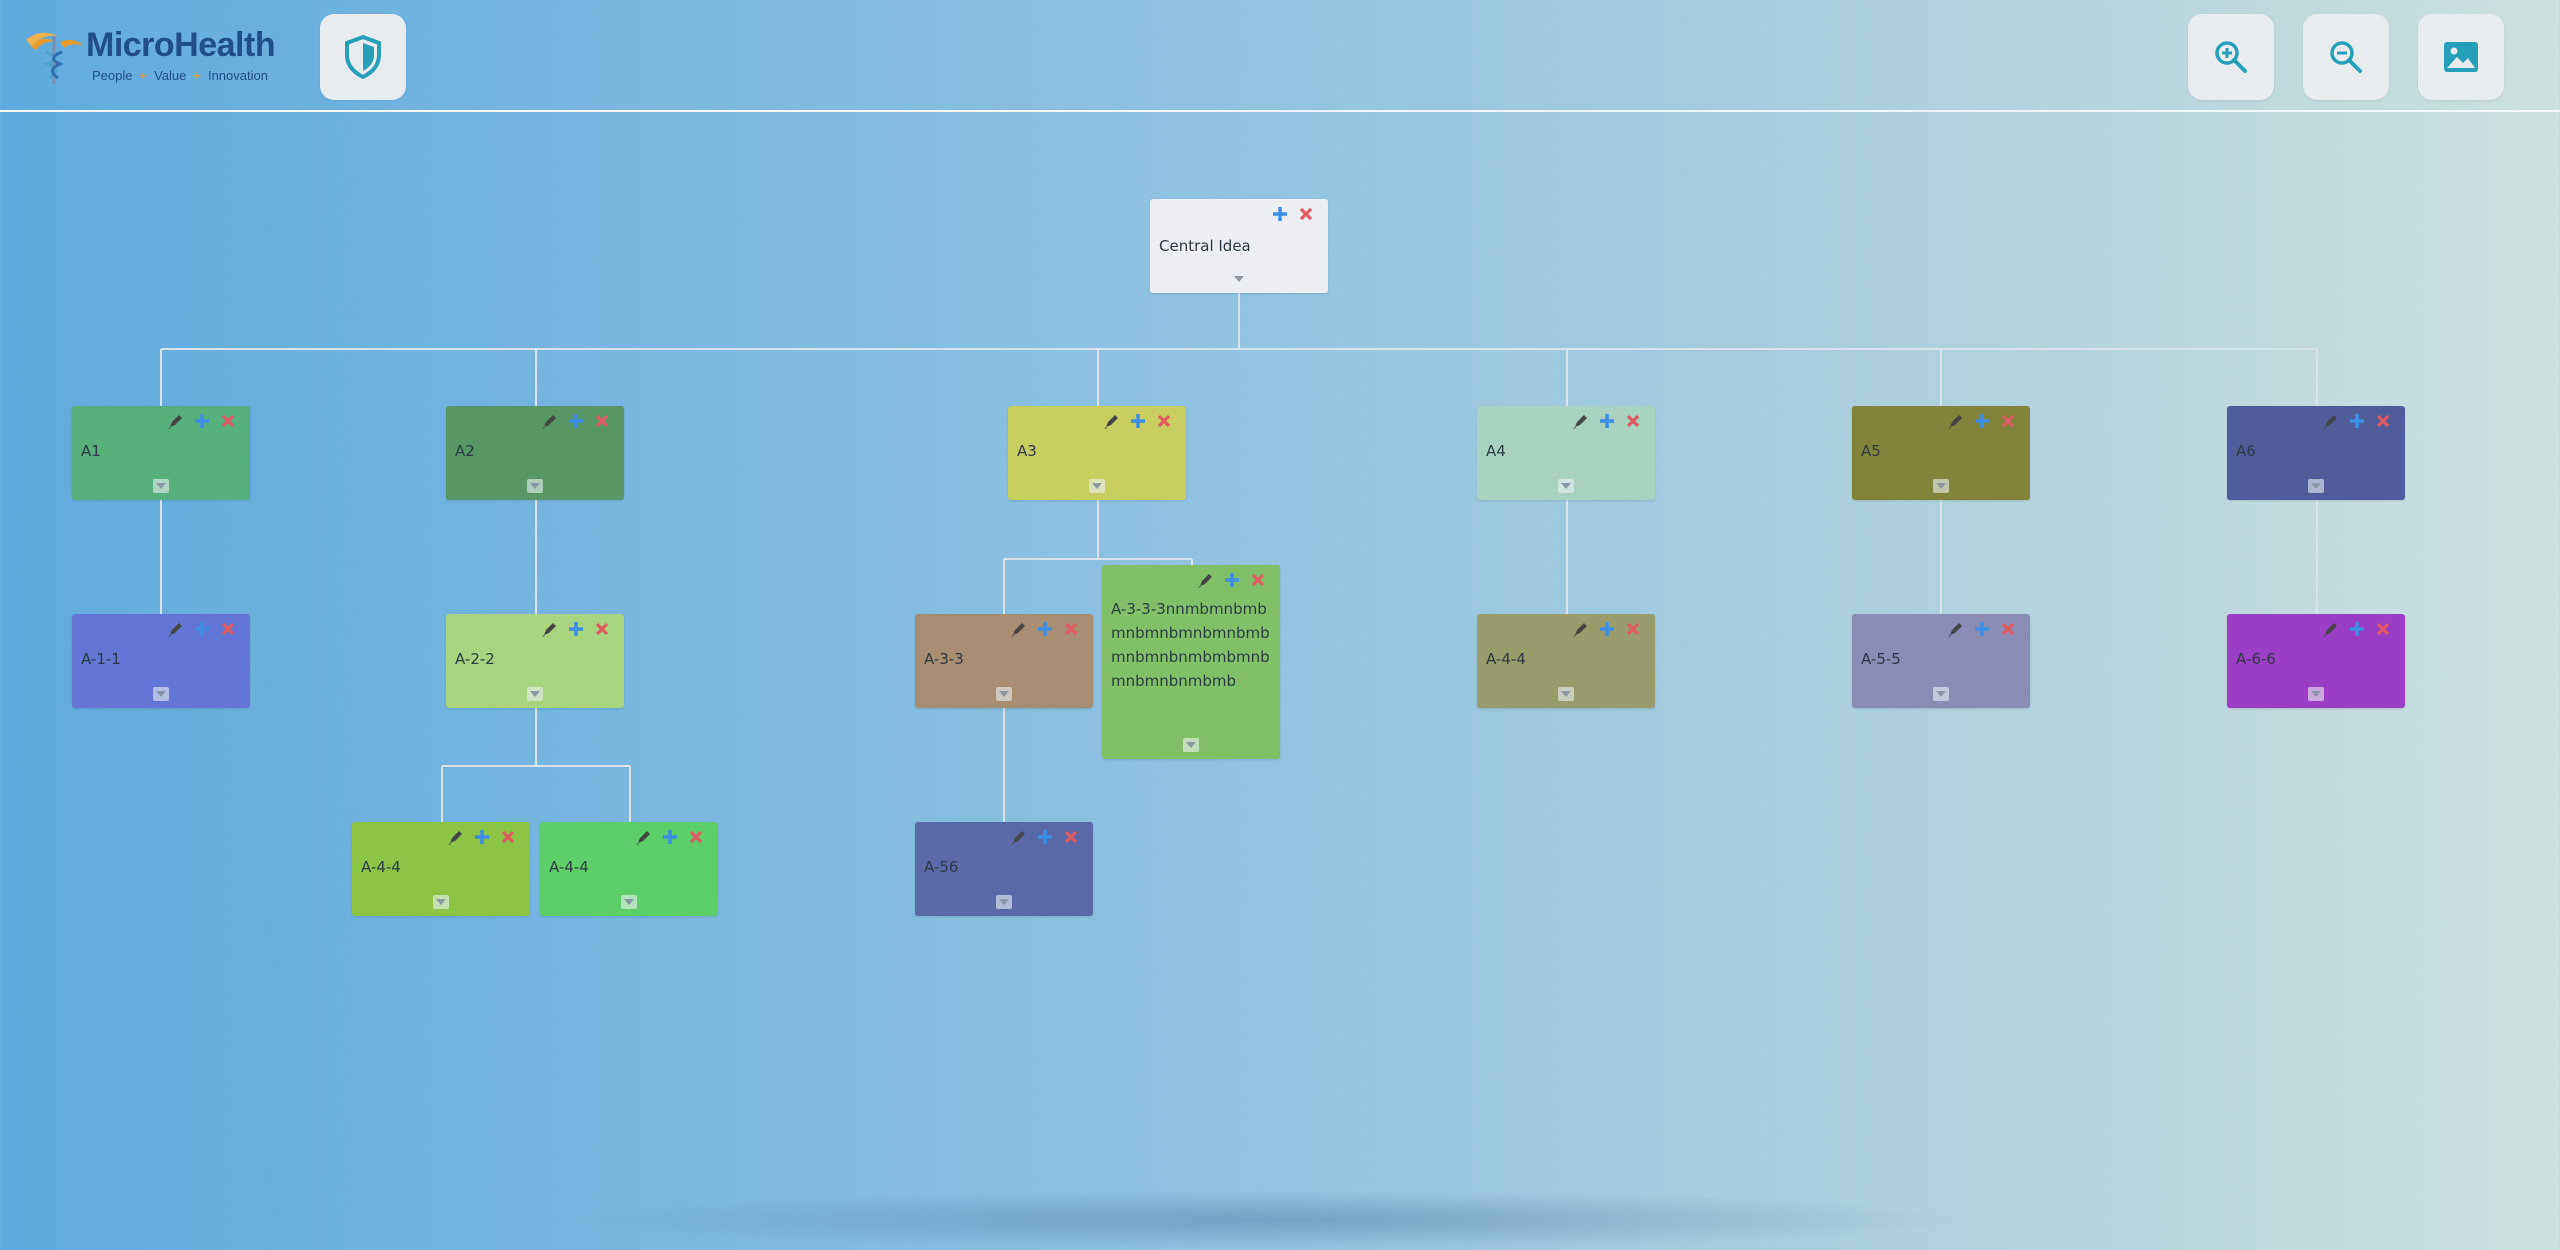  What do you see at coordinates (161, 453) in the screenshot?
I see `mindmap-node-a1: A1` at bounding box center [161, 453].